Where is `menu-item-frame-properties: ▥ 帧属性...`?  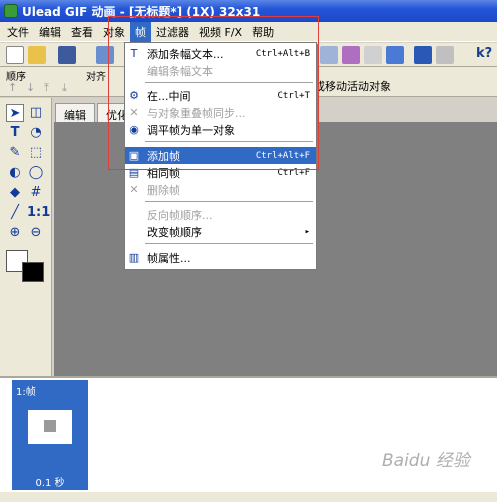 menu-item-frame-properties: ▥ 帧属性... is located at coordinates (220, 257).